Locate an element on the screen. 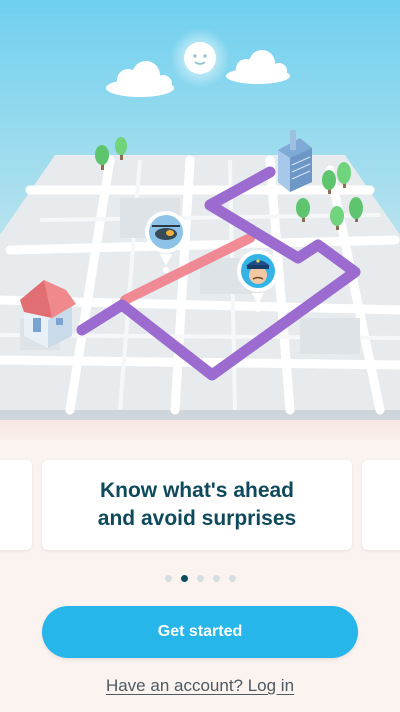 The height and width of the screenshot is (712, 400). page-indicator is located at coordinates (200, 580).